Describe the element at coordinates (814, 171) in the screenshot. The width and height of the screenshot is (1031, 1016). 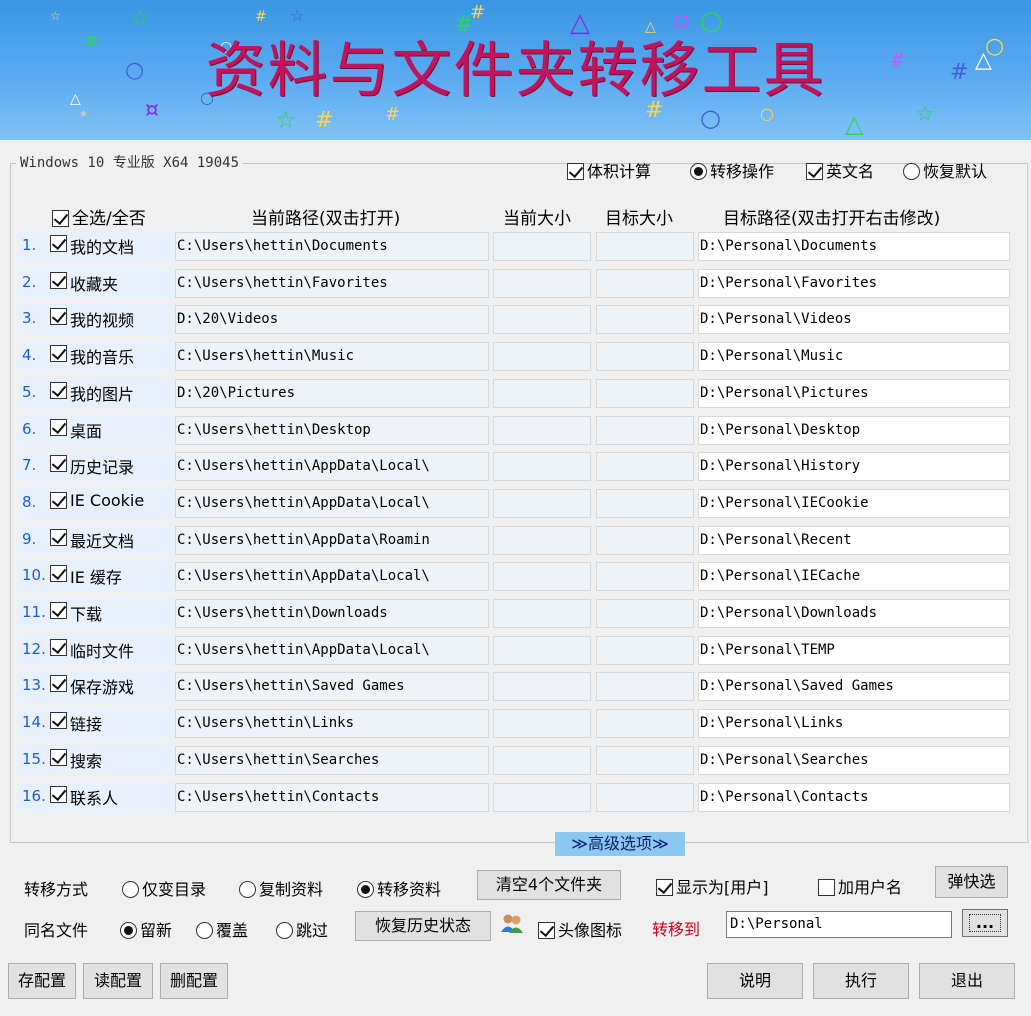
I see `english-name-checkbox` at that location.